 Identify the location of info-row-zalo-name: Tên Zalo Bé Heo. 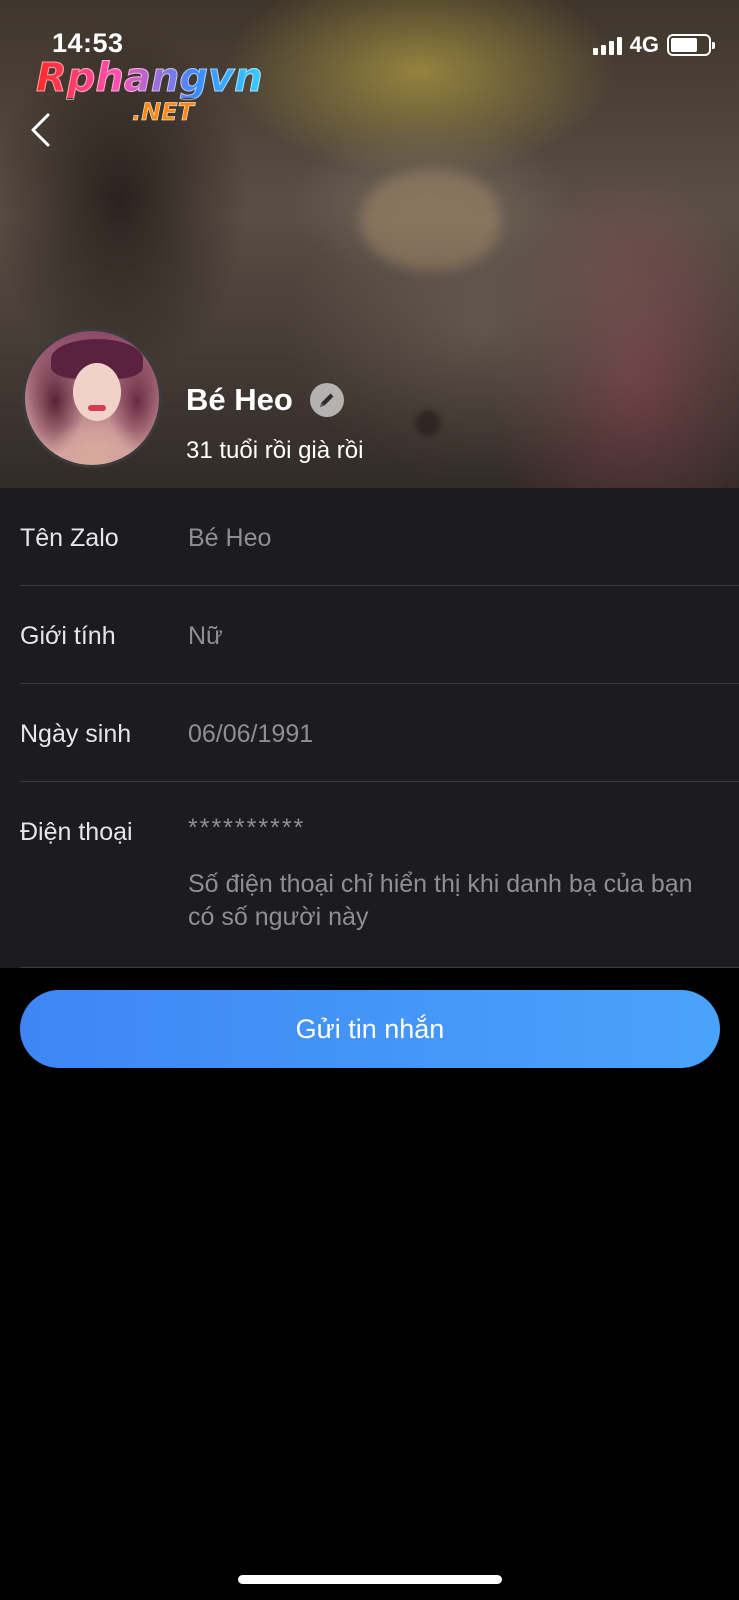
(379, 537).